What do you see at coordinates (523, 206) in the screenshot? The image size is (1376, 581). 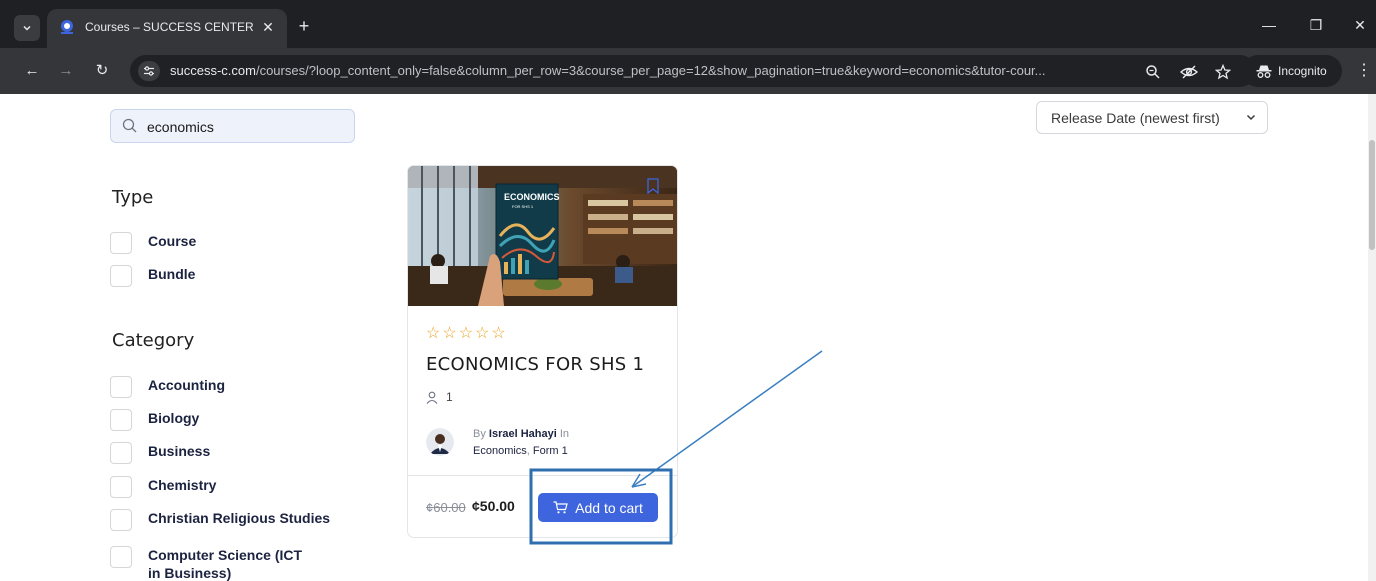 I see `cover-subtitle: FOR SHS 1` at bounding box center [523, 206].